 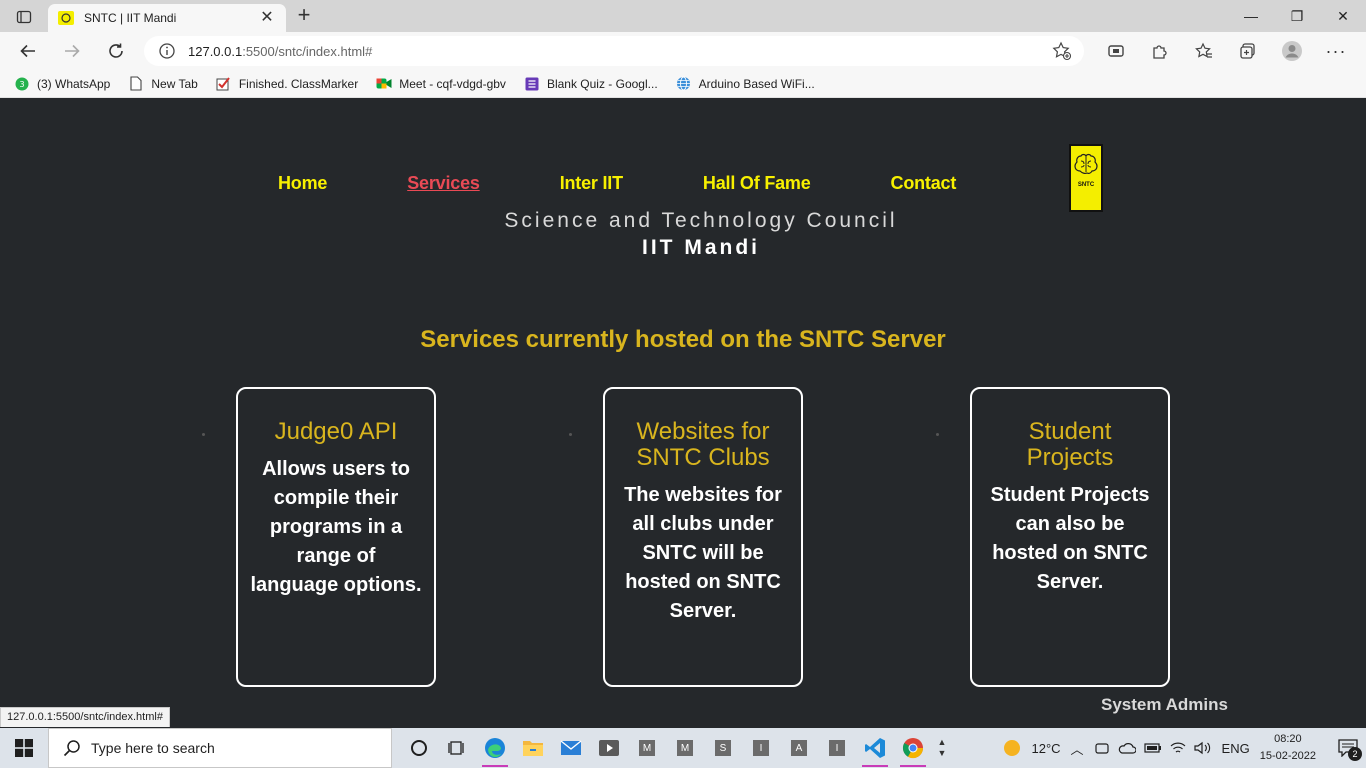 I want to click on search-placeholder: Type here to search, so click(x=153, y=748).